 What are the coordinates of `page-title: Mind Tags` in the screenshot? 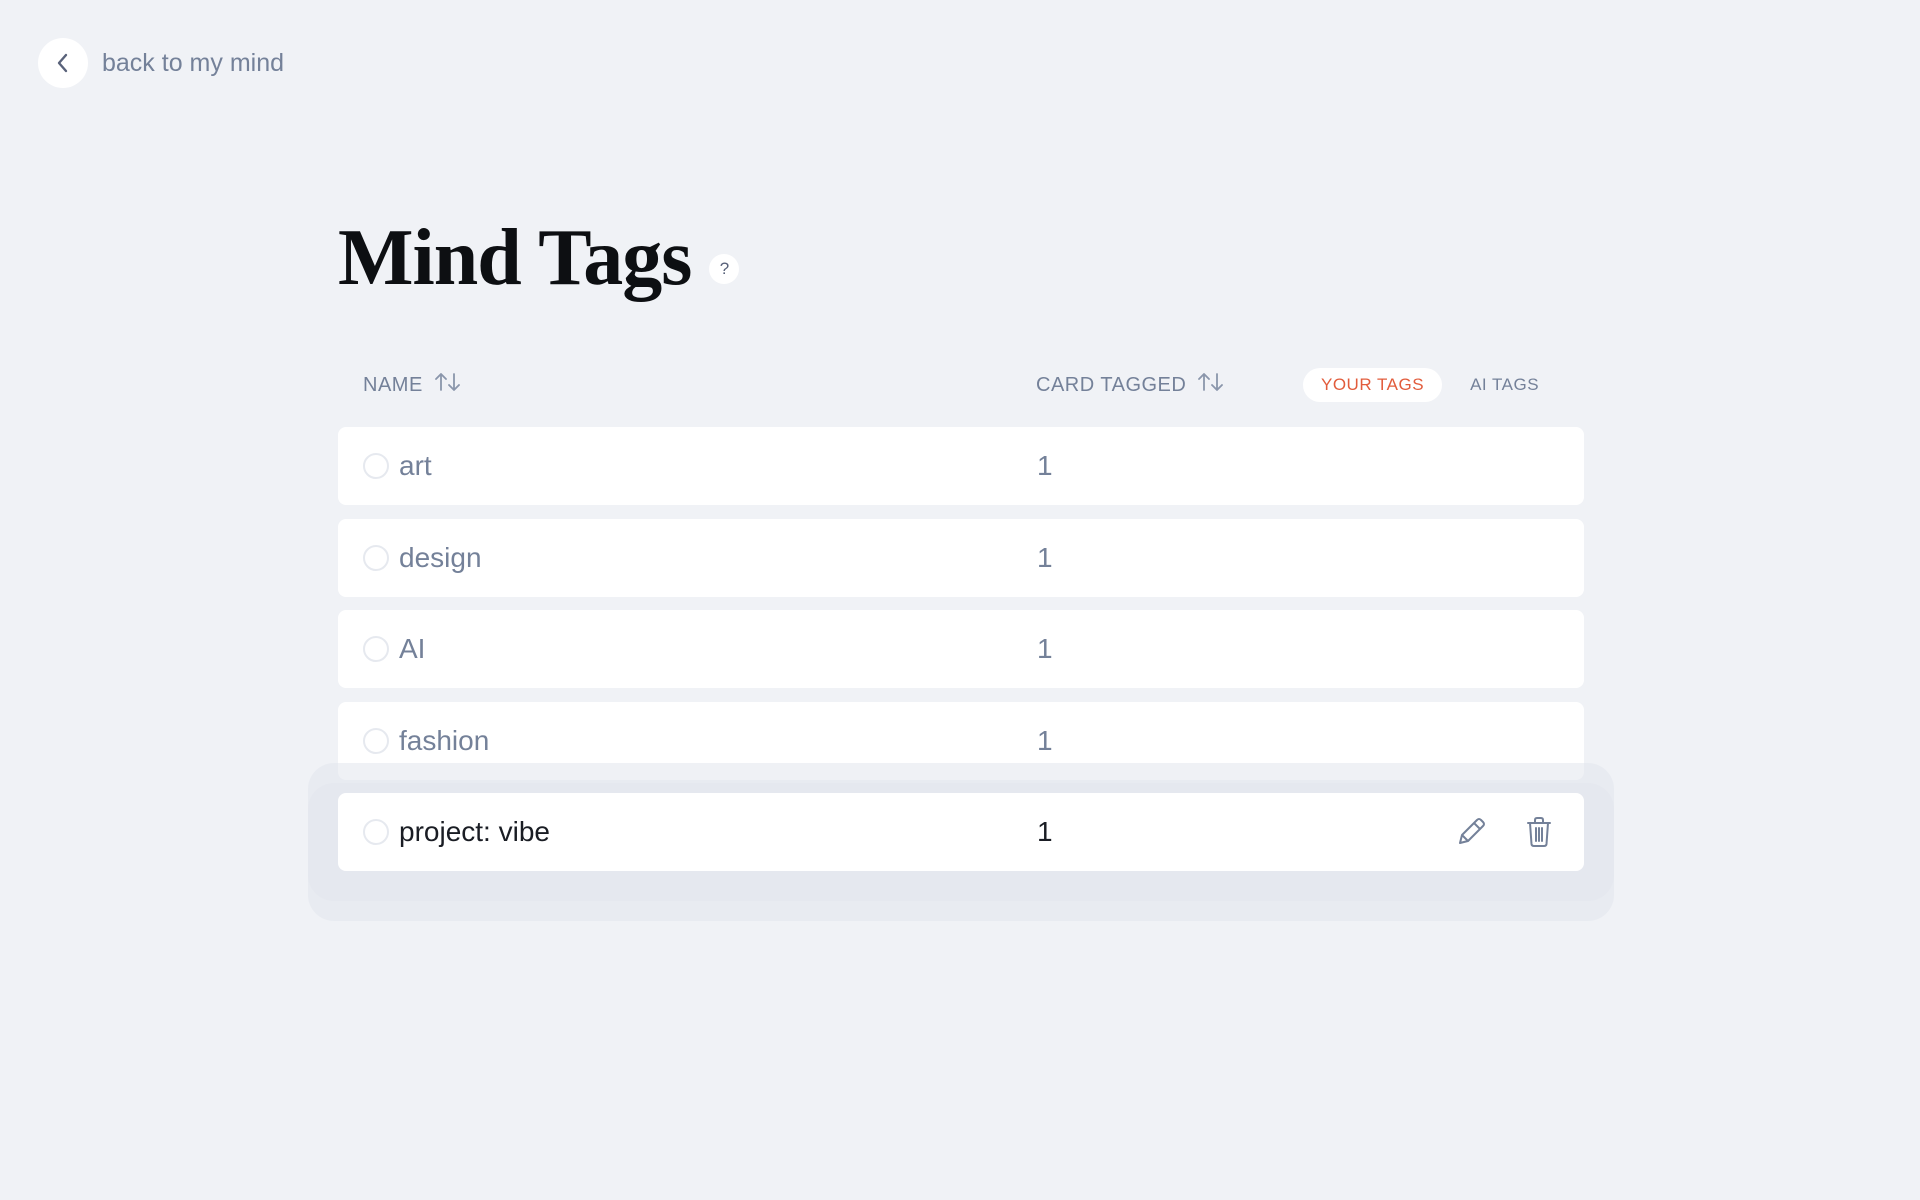 It's located at (515, 258).